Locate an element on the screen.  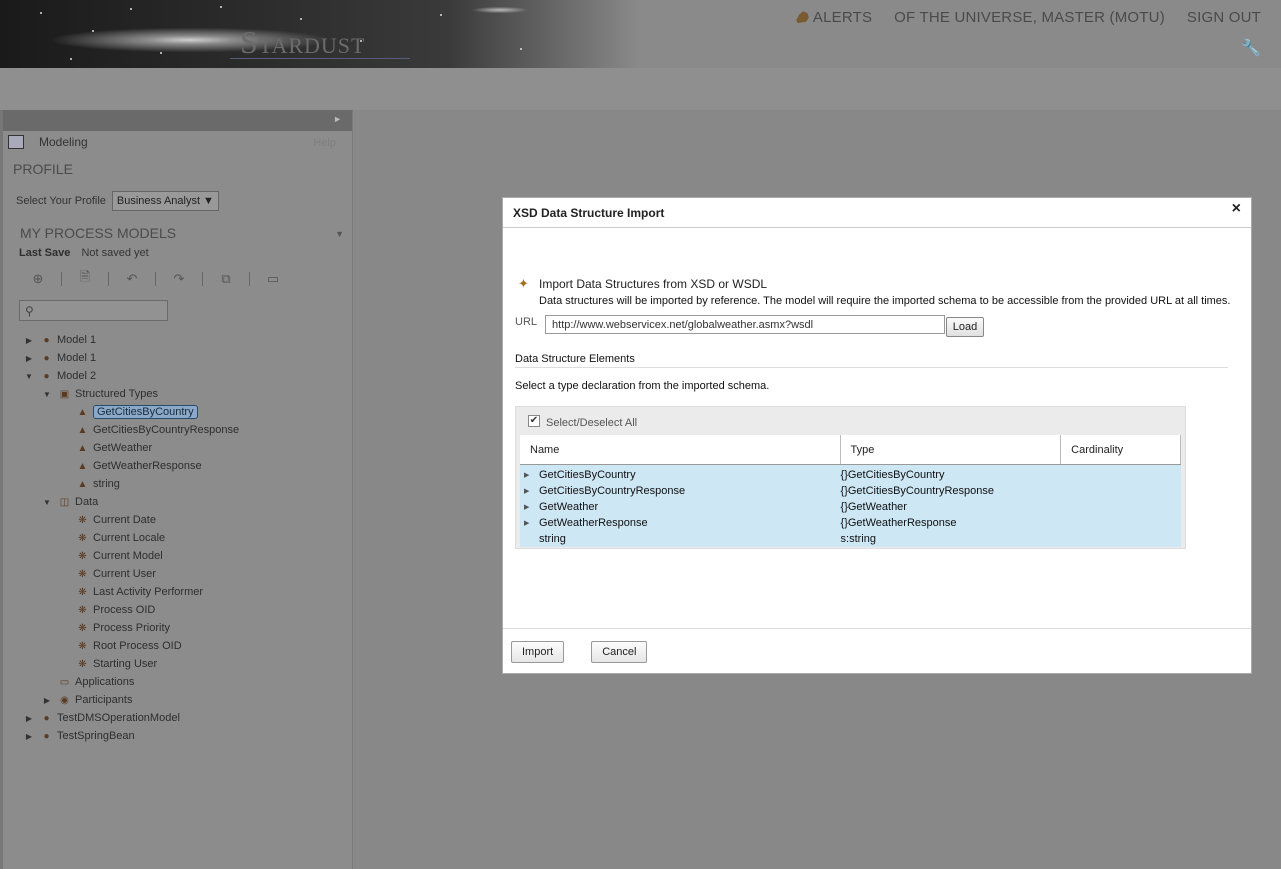
collapse-panel-icon: ► is located at coordinates (337, 119).